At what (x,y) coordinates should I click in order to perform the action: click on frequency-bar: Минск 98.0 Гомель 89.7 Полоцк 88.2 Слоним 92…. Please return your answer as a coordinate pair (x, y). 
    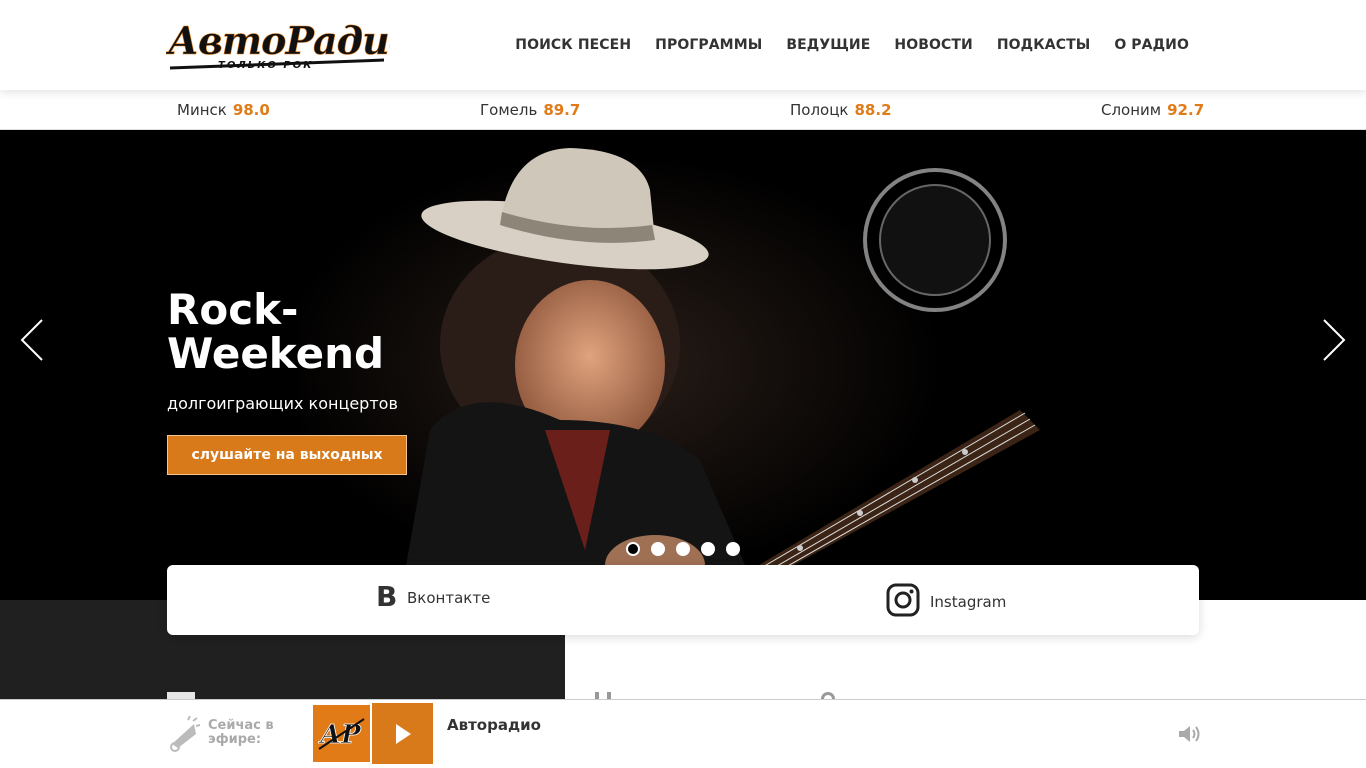
    Looking at the image, I should click on (683, 110).